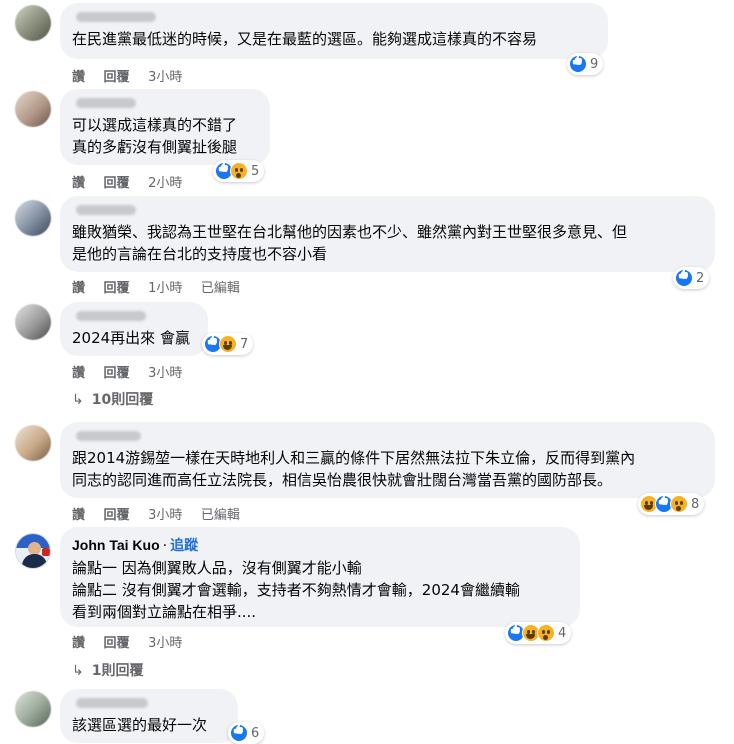 The height and width of the screenshot is (744, 734). I want to click on comment-text: 2024再出來 會贏, so click(134, 338).